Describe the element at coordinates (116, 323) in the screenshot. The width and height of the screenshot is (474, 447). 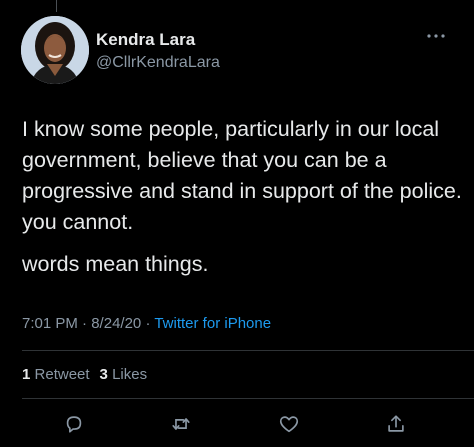
I see `tweet-date: 8/24/20` at that location.